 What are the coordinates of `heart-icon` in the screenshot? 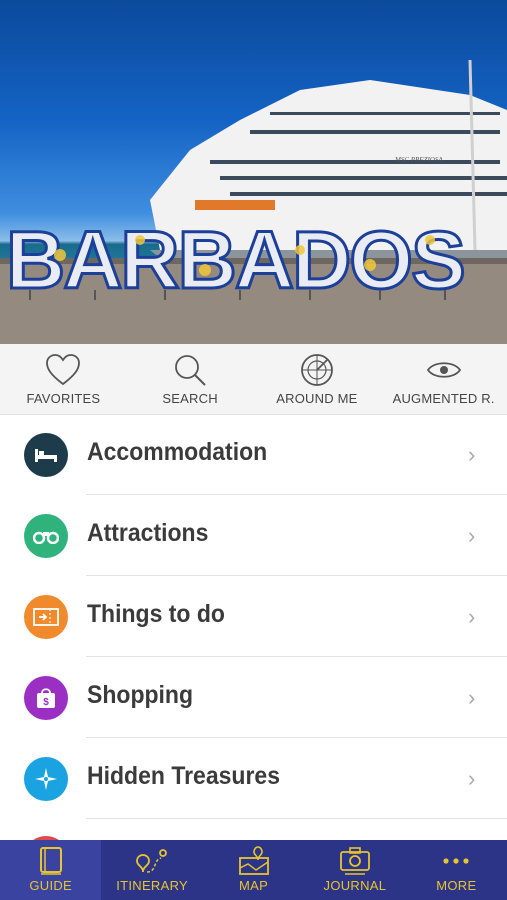 It's located at (63, 370).